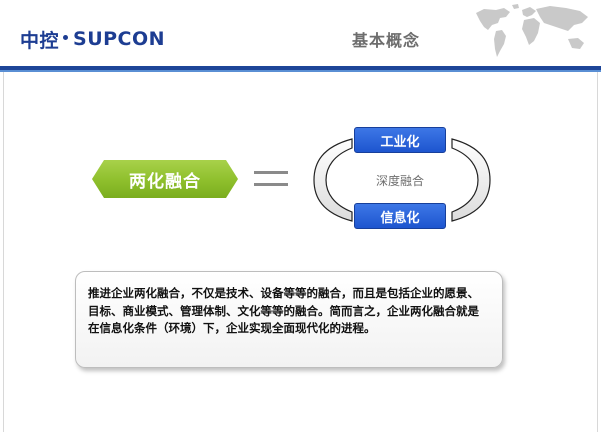 The width and height of the screenshot is (601, 432). I want to click on informatization-box: 信息化, so click(400, 216).